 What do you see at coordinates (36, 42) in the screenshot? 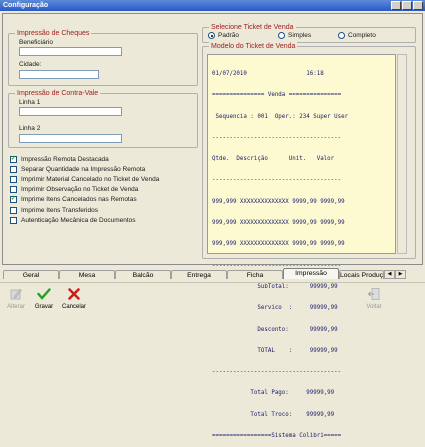
I see `beneficiario-label: Beneficiário` at bounding box center [36, 42].